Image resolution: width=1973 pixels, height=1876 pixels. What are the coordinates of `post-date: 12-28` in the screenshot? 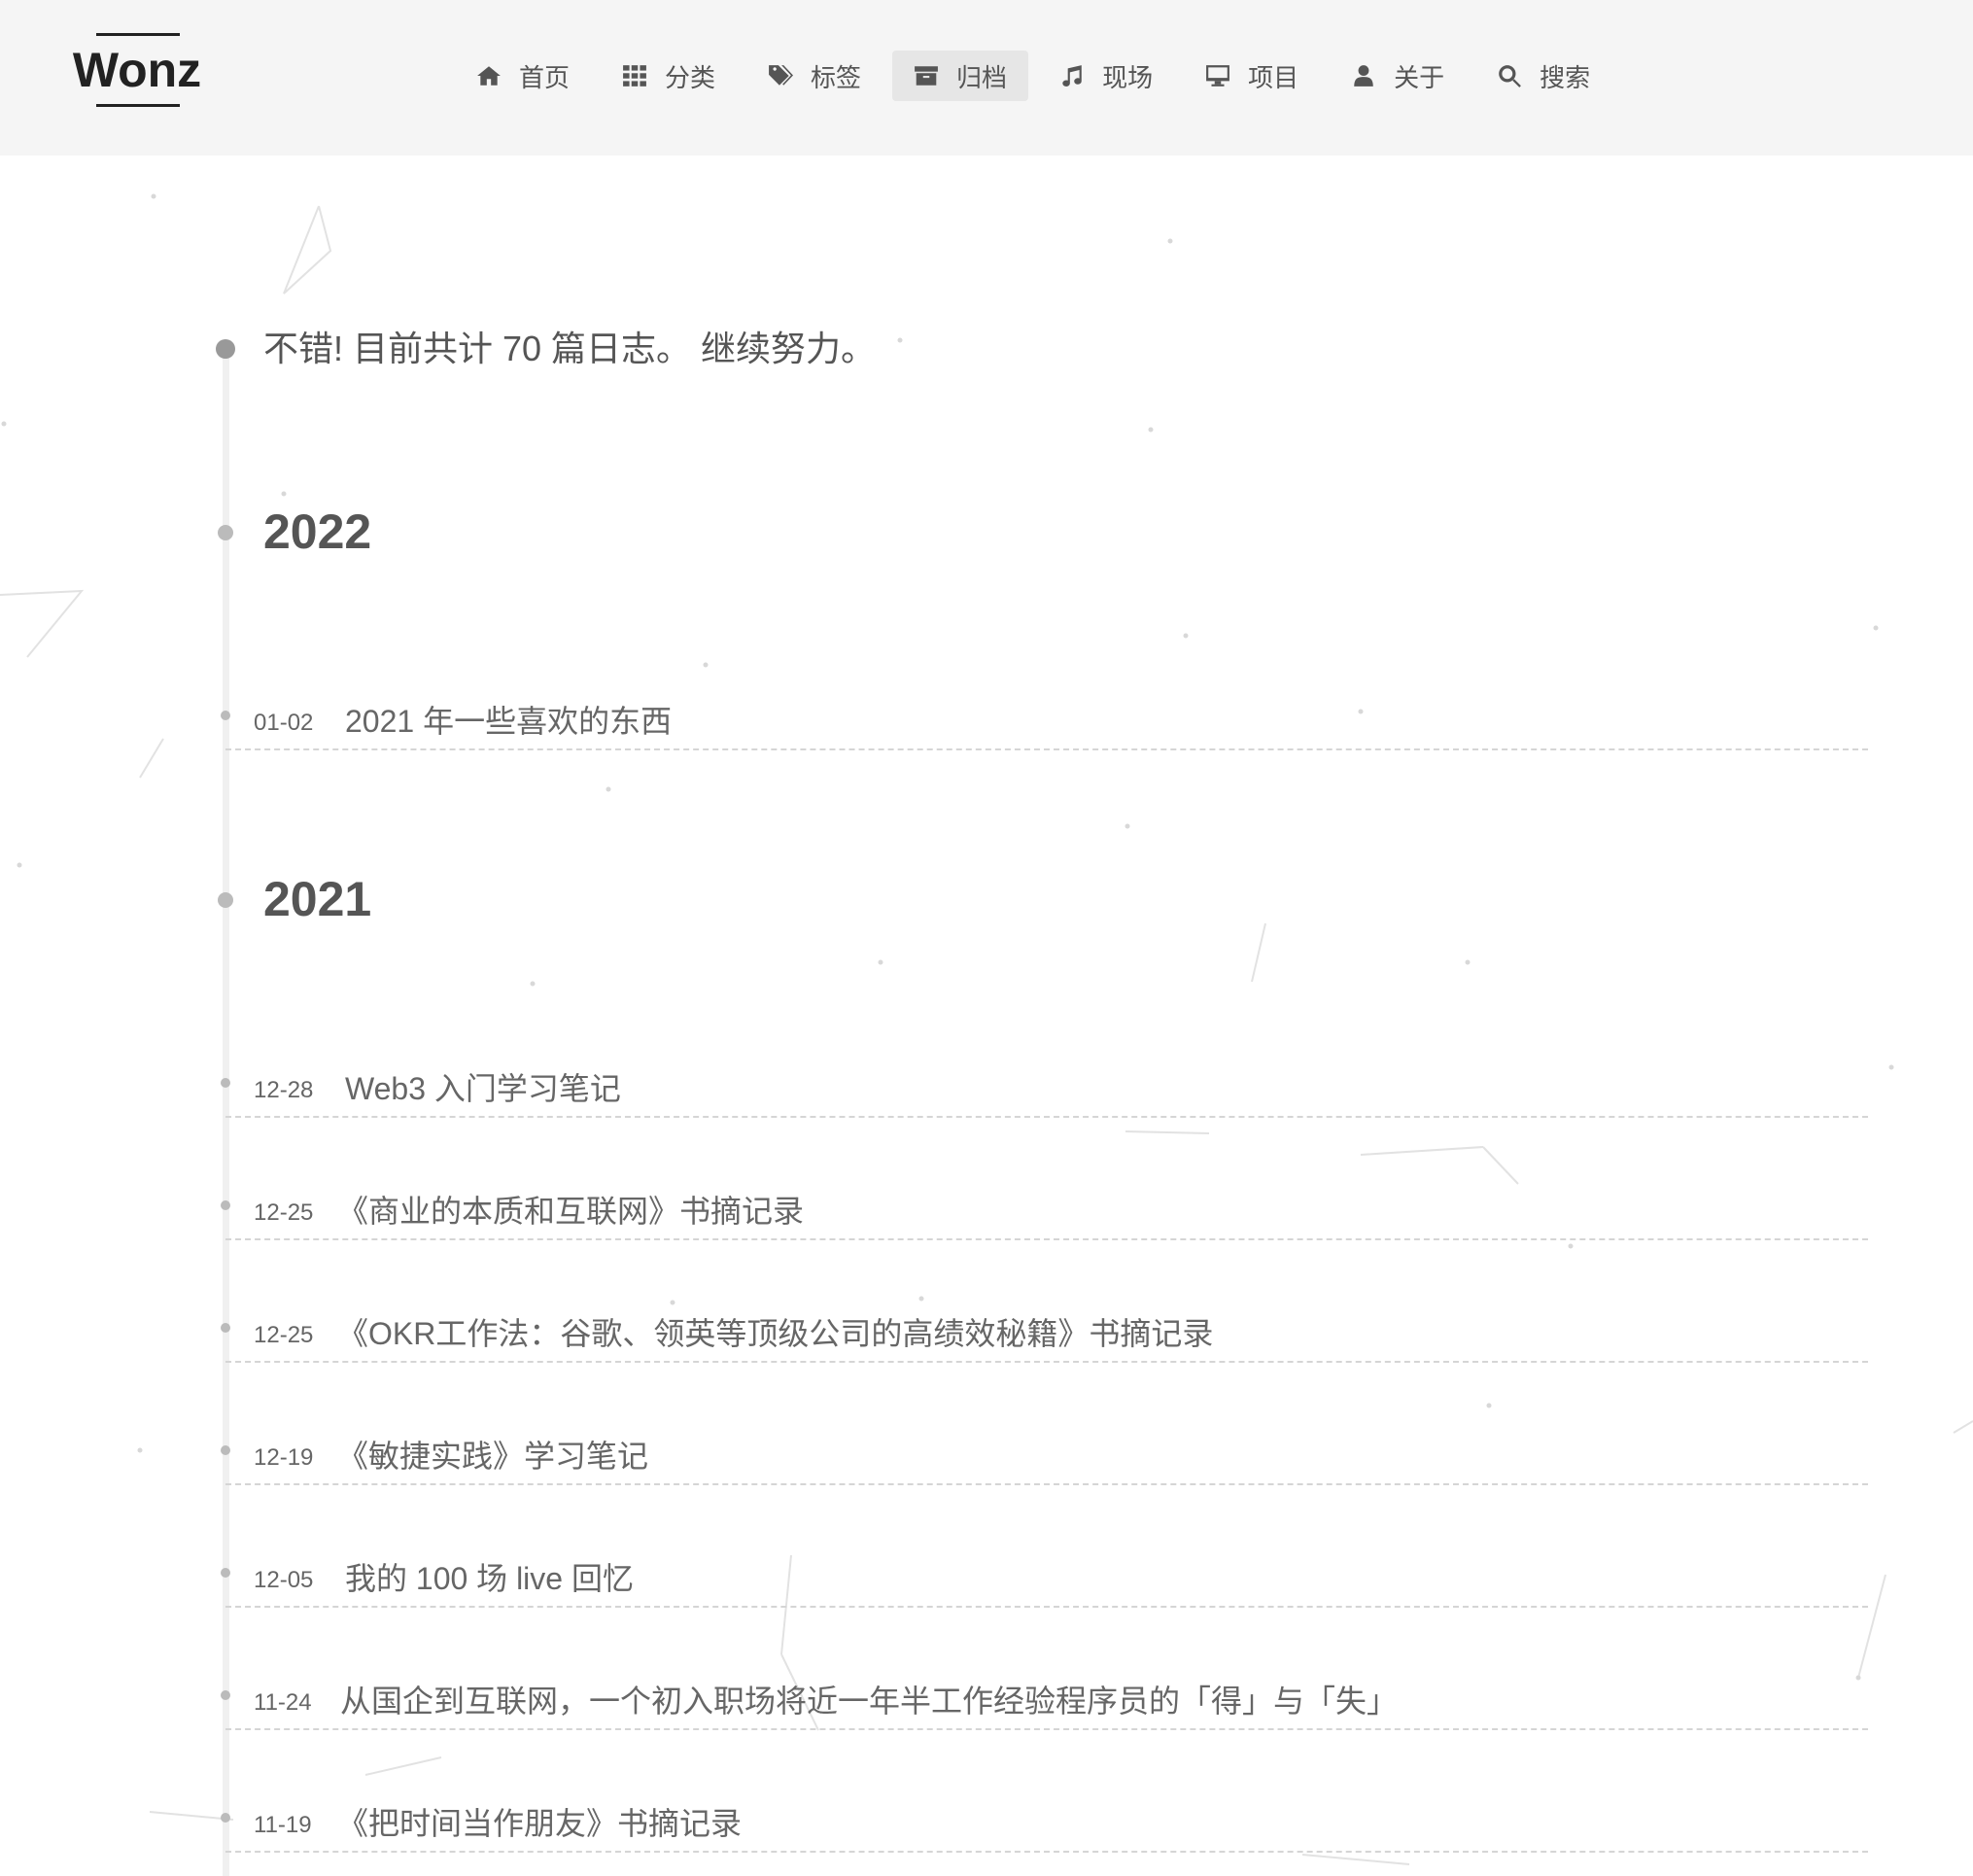 It's located at (284, 1090).